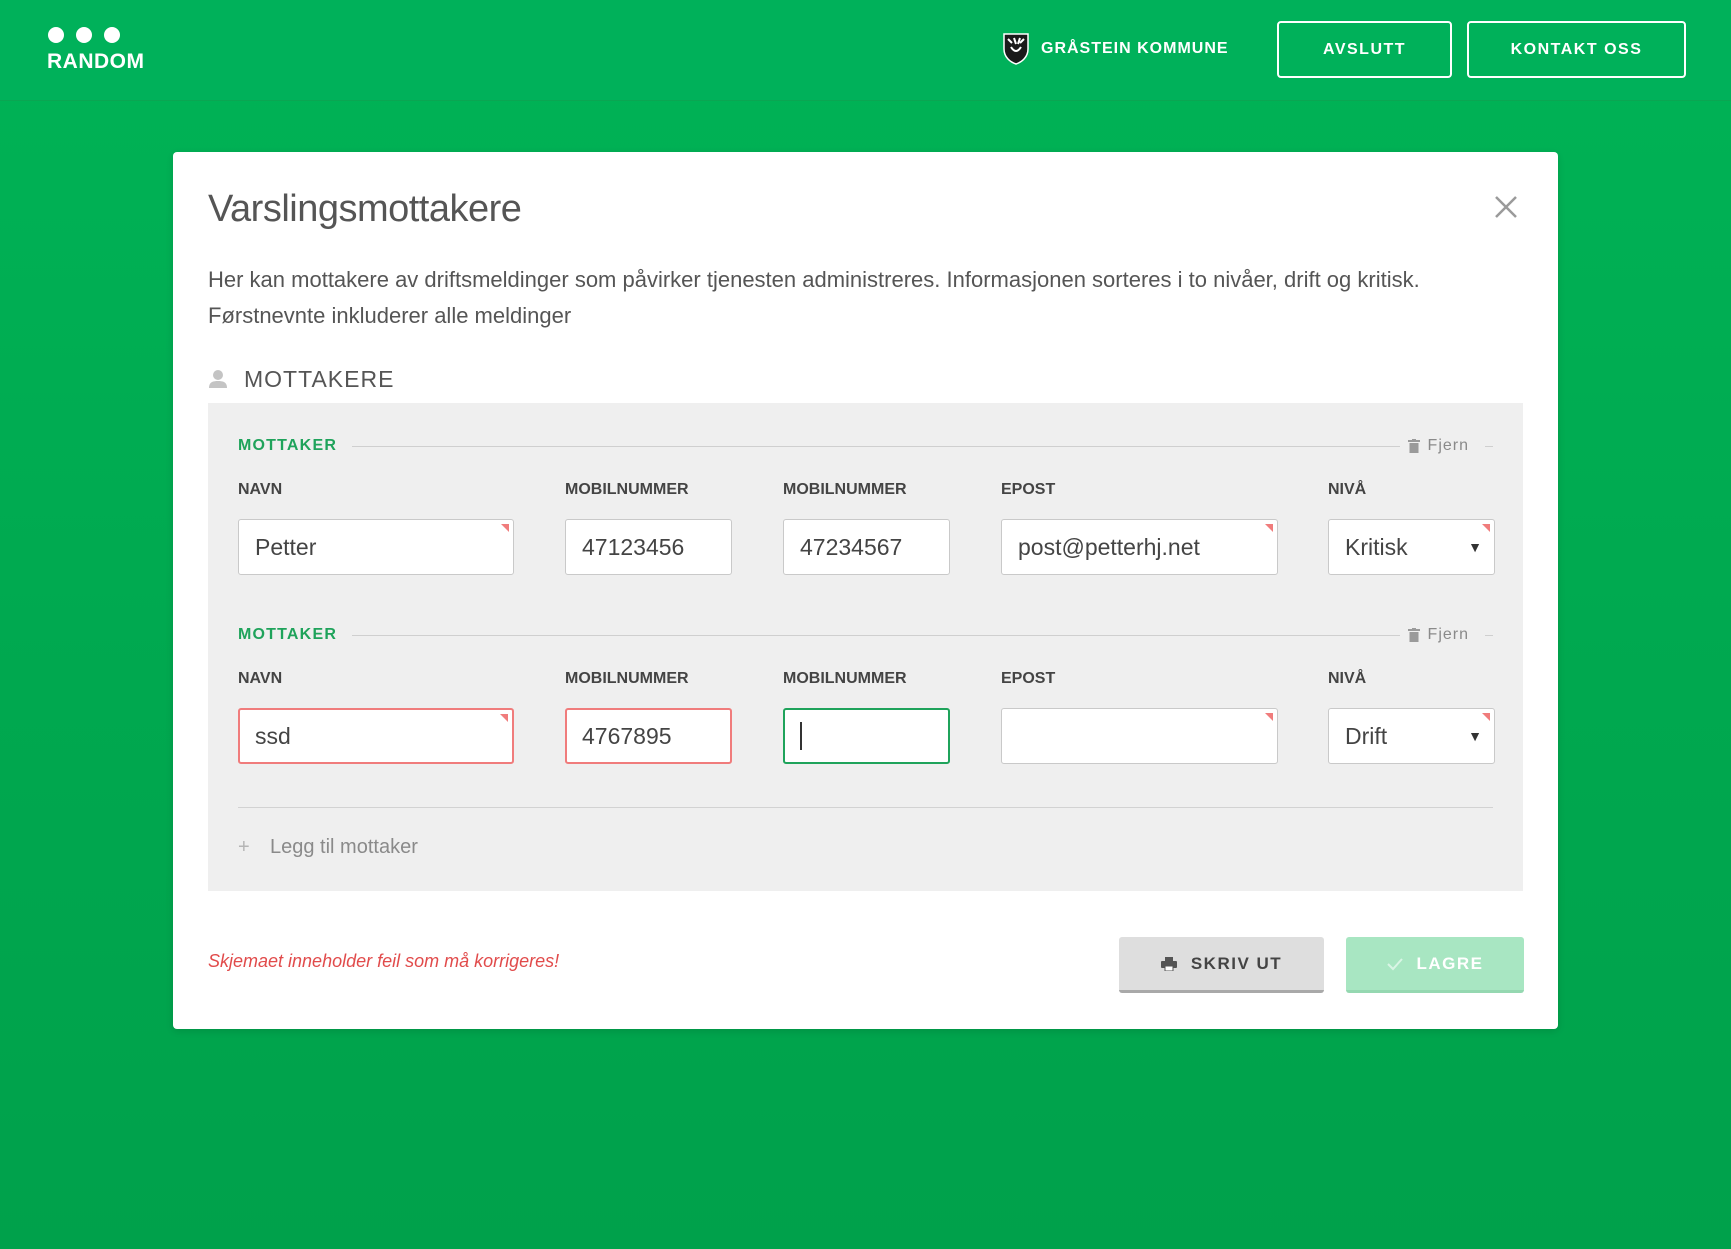  Describe the element at coordinates (1366, 735) in the screenshot. I see `niva-value: Drift` at that location.